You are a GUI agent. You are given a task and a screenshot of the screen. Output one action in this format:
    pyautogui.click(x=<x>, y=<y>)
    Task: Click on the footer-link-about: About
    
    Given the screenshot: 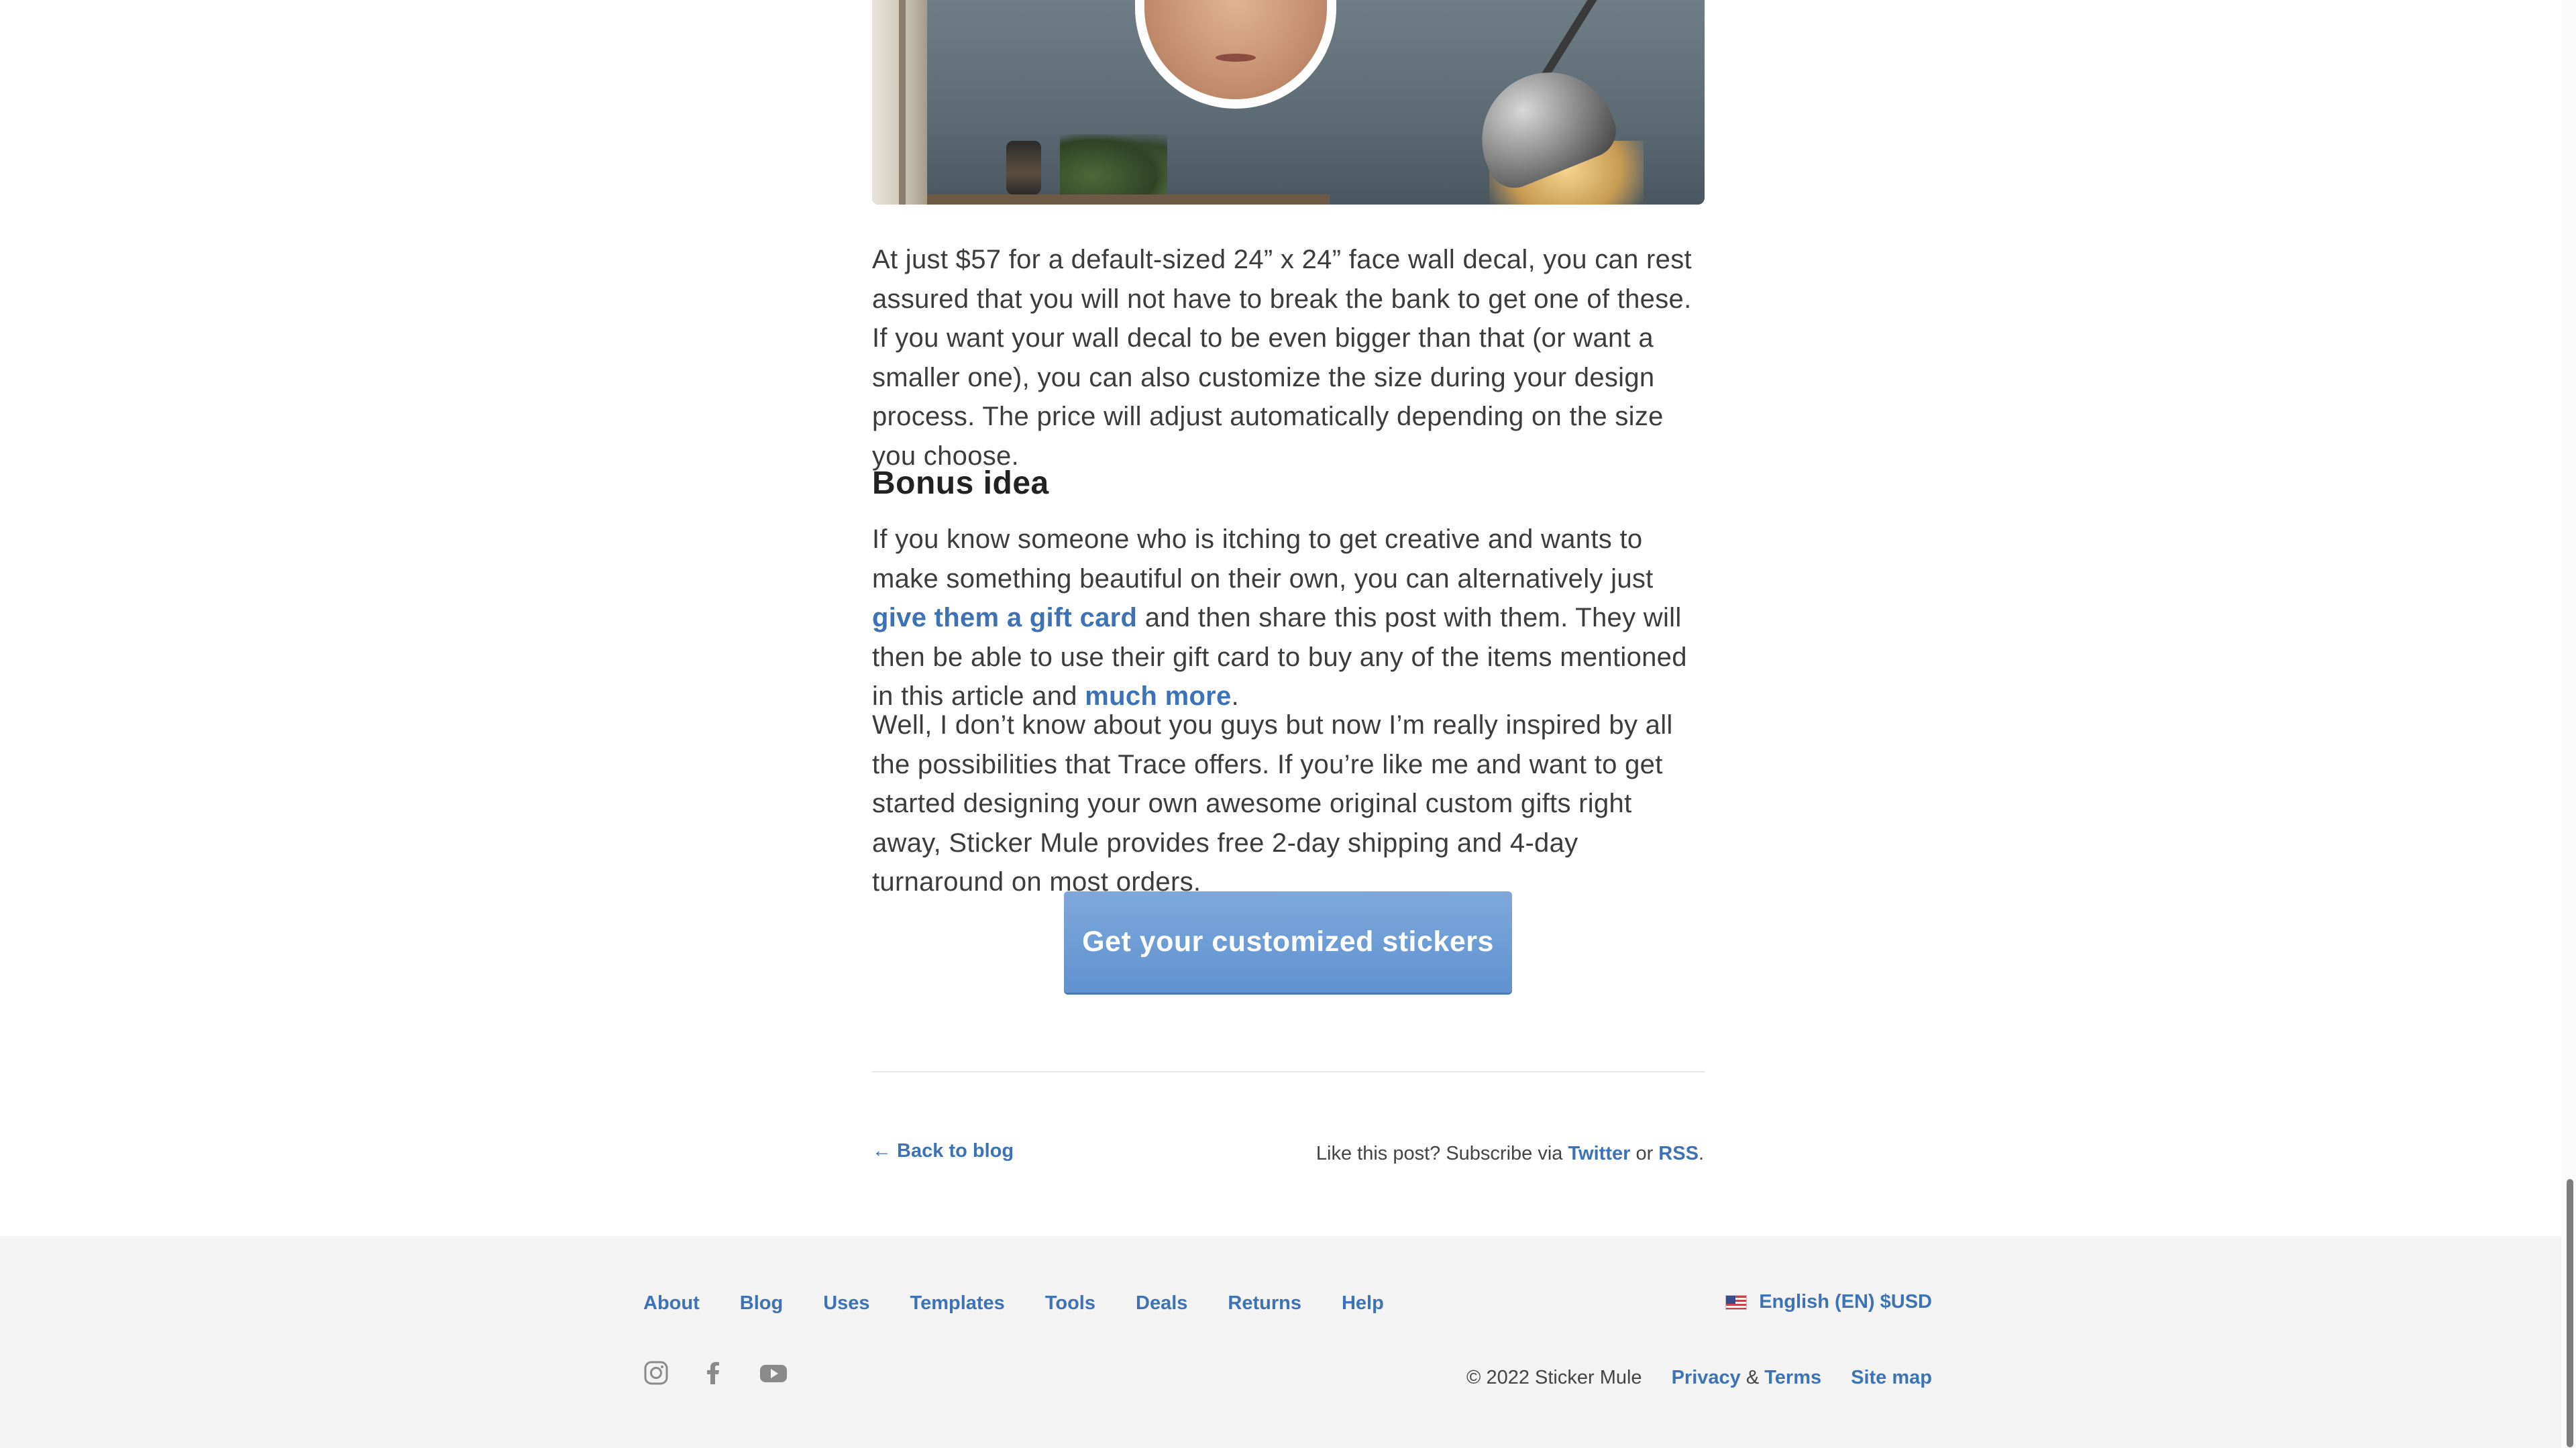 What is the action you would take?
    pyautogui.click(x=671, y=1303)
    